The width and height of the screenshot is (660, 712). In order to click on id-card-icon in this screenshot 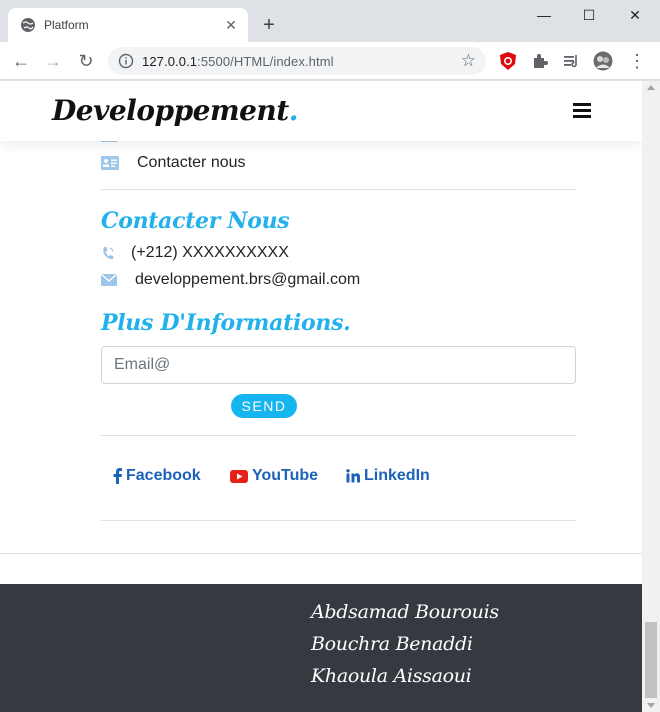, I will do `click(110, 163)`.